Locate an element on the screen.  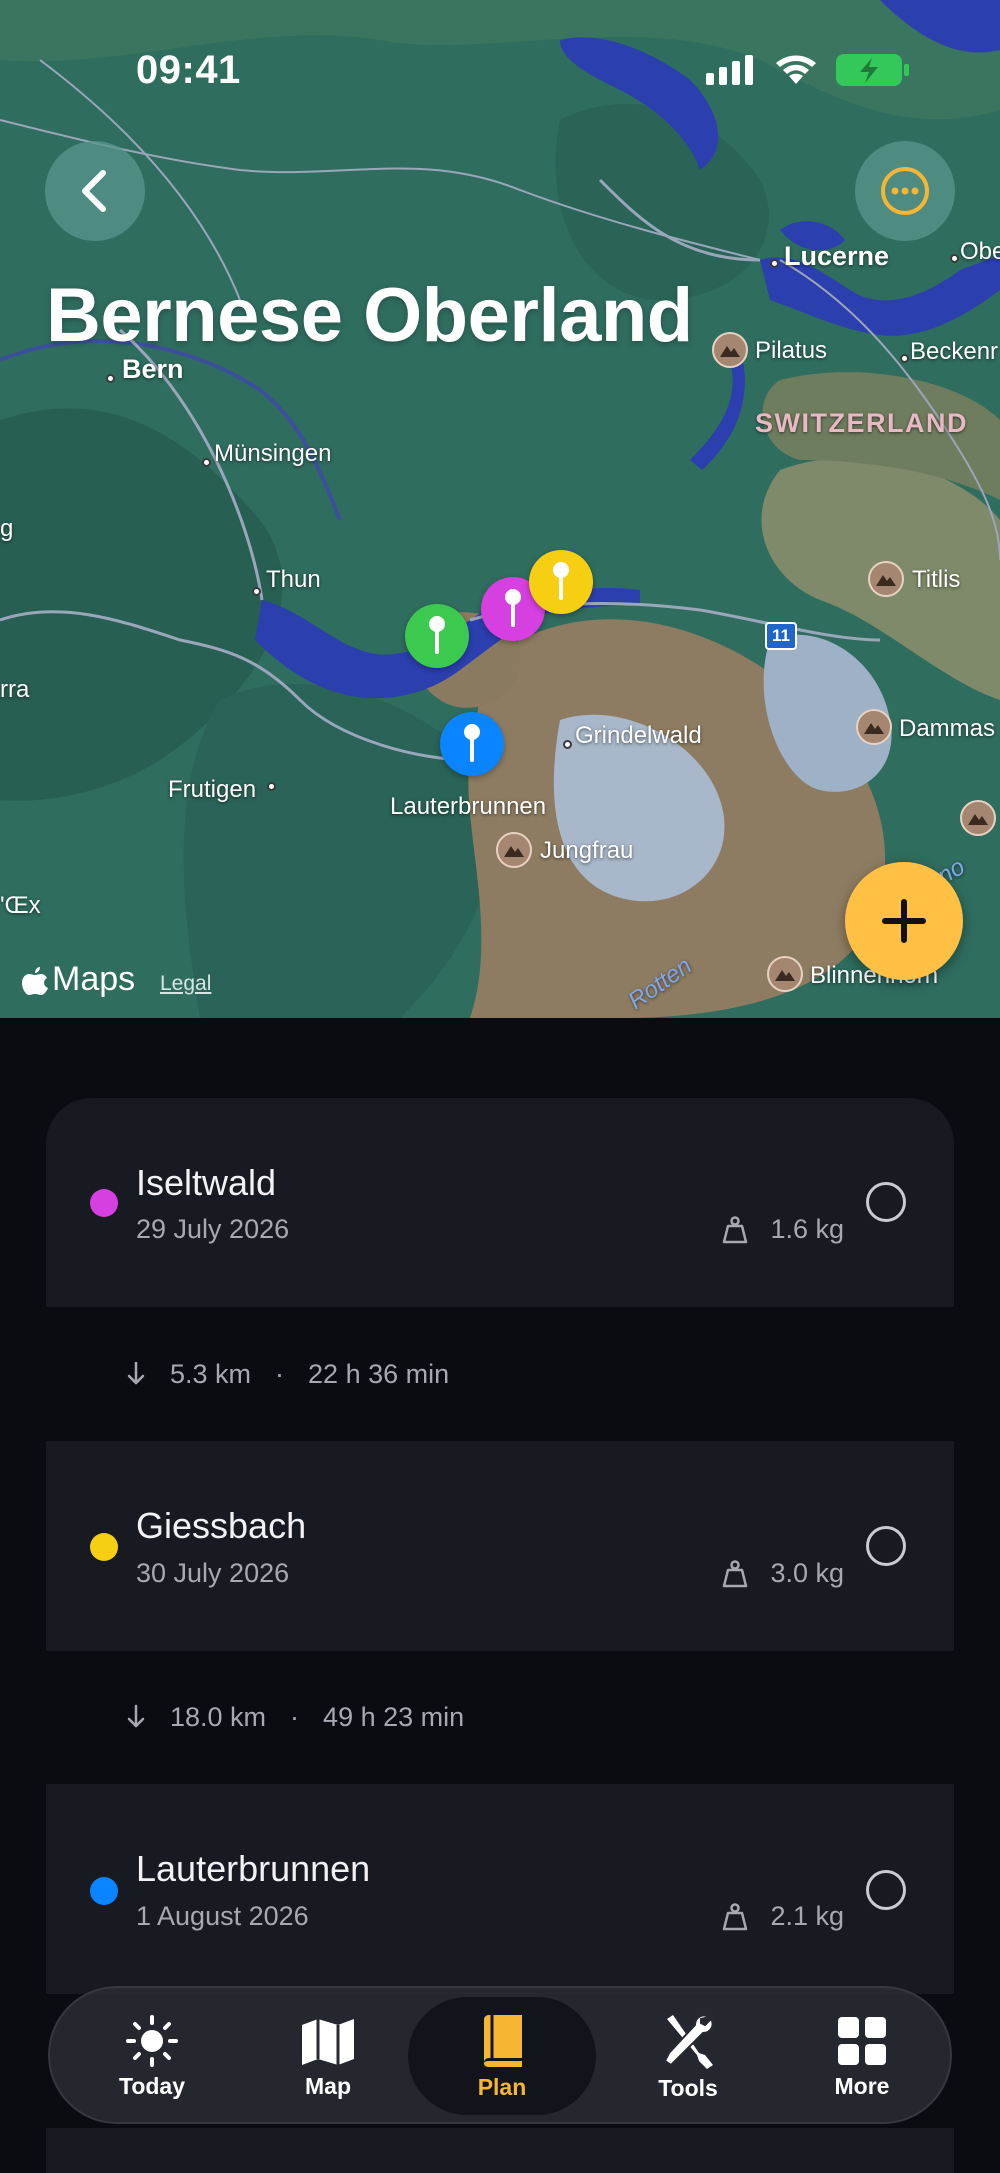
place-label-rra: rra is located at coordinates (15, 689).